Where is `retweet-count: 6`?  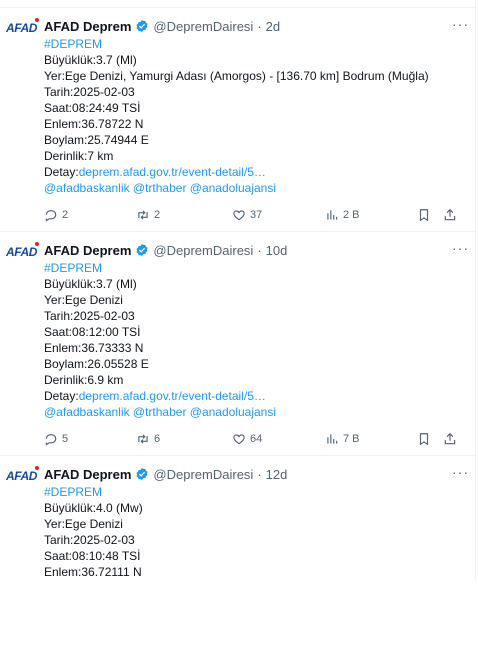
retweet-count: 6 is located at coordinates (157, 439).